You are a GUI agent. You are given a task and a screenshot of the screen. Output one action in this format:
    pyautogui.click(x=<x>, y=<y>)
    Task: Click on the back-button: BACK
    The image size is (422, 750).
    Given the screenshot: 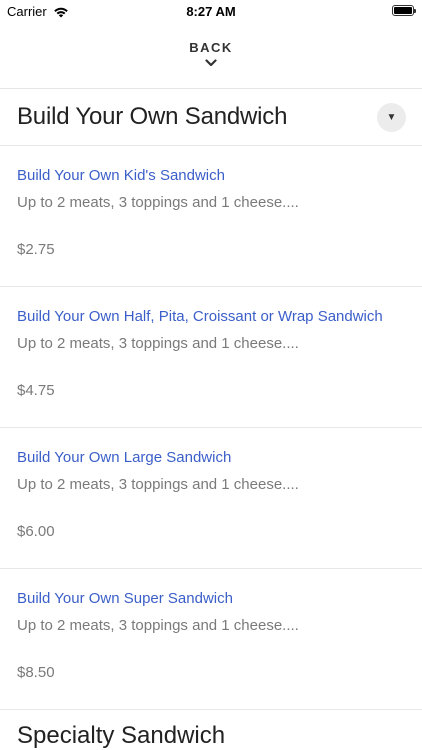 What is the action you would take?
    pyautogui.click(x=211, y=53)
    